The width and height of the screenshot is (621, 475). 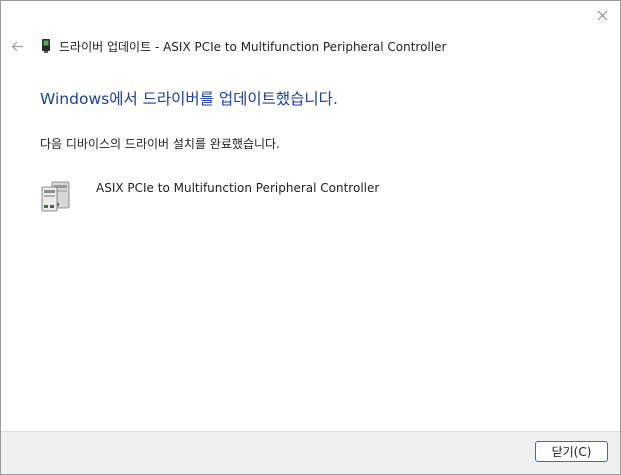 I want to click on status-message: 다음 디바이스의 드라이버 설치를 완료했습니다., so click(x=160, y=144).